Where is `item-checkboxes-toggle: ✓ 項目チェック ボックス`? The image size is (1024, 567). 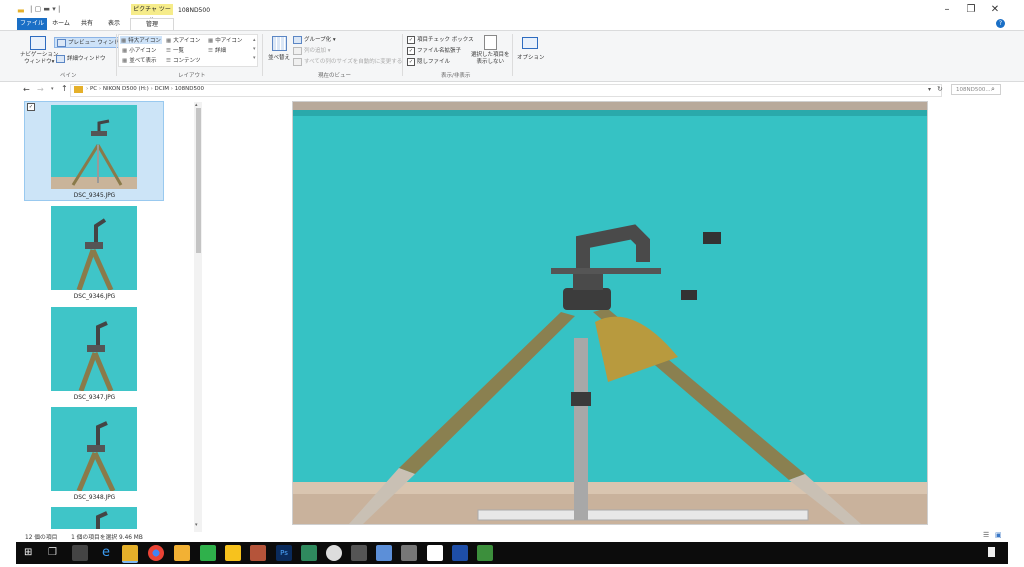
item-checkboxes-toggle: ✓ 項目チェック ボックス is located at coordinates (440, 39).